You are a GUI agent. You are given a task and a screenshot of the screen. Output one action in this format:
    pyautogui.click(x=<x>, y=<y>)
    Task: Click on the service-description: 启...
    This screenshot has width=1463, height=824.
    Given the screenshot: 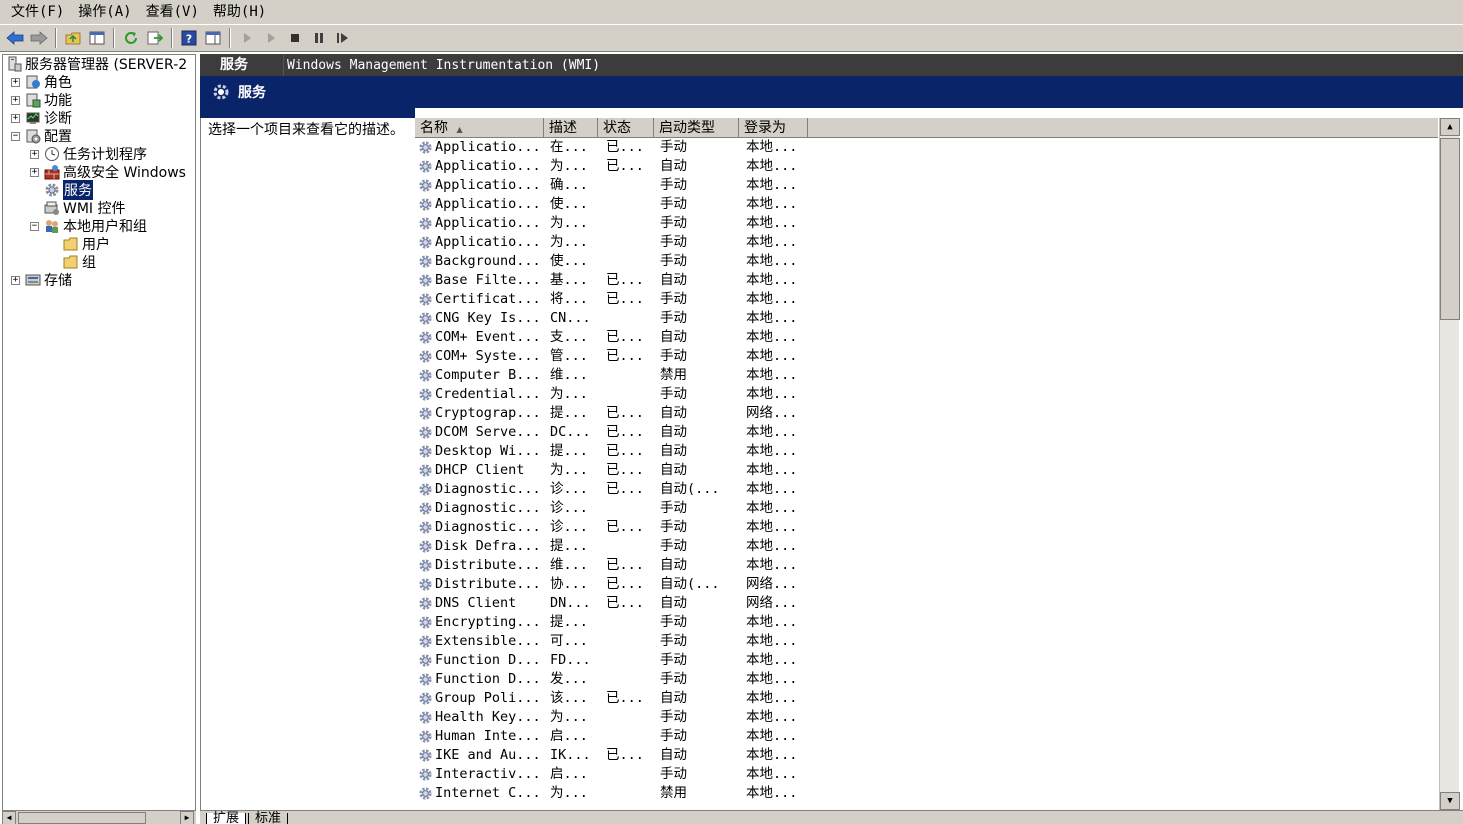 What is the action you would take?
    pyautogui.click(x=569, y=774)
    